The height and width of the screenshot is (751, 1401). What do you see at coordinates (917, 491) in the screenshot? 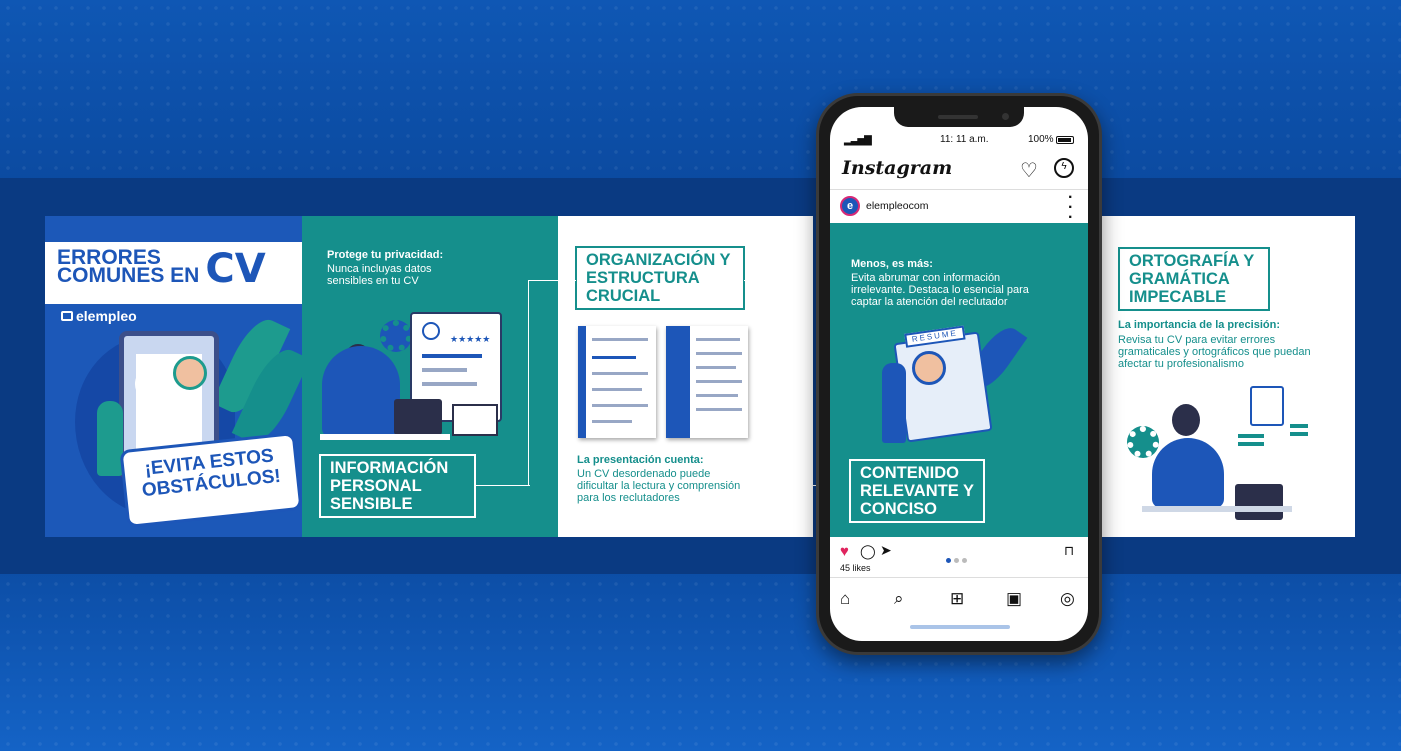
I see `slide-box-title: CONTENIDO RELEVANTE Y CONCISO` at bounding box center [917, 491].